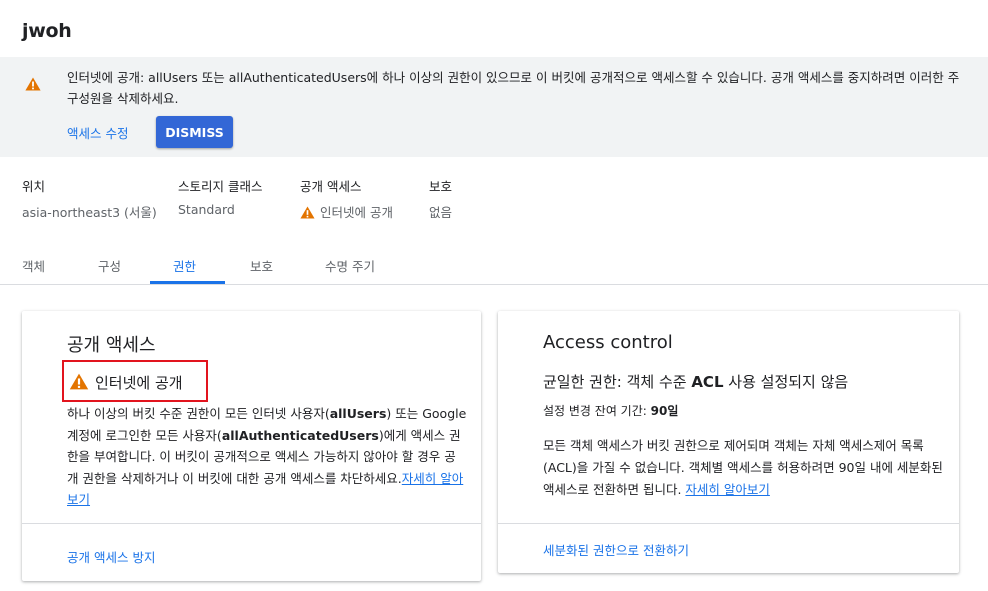  I want to click on location-value: asia-northeast3 (서울), so click(89, 212).